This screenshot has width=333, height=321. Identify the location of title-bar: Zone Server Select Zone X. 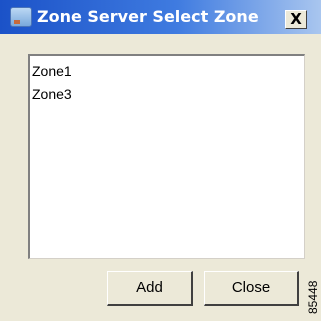
(160, 17).